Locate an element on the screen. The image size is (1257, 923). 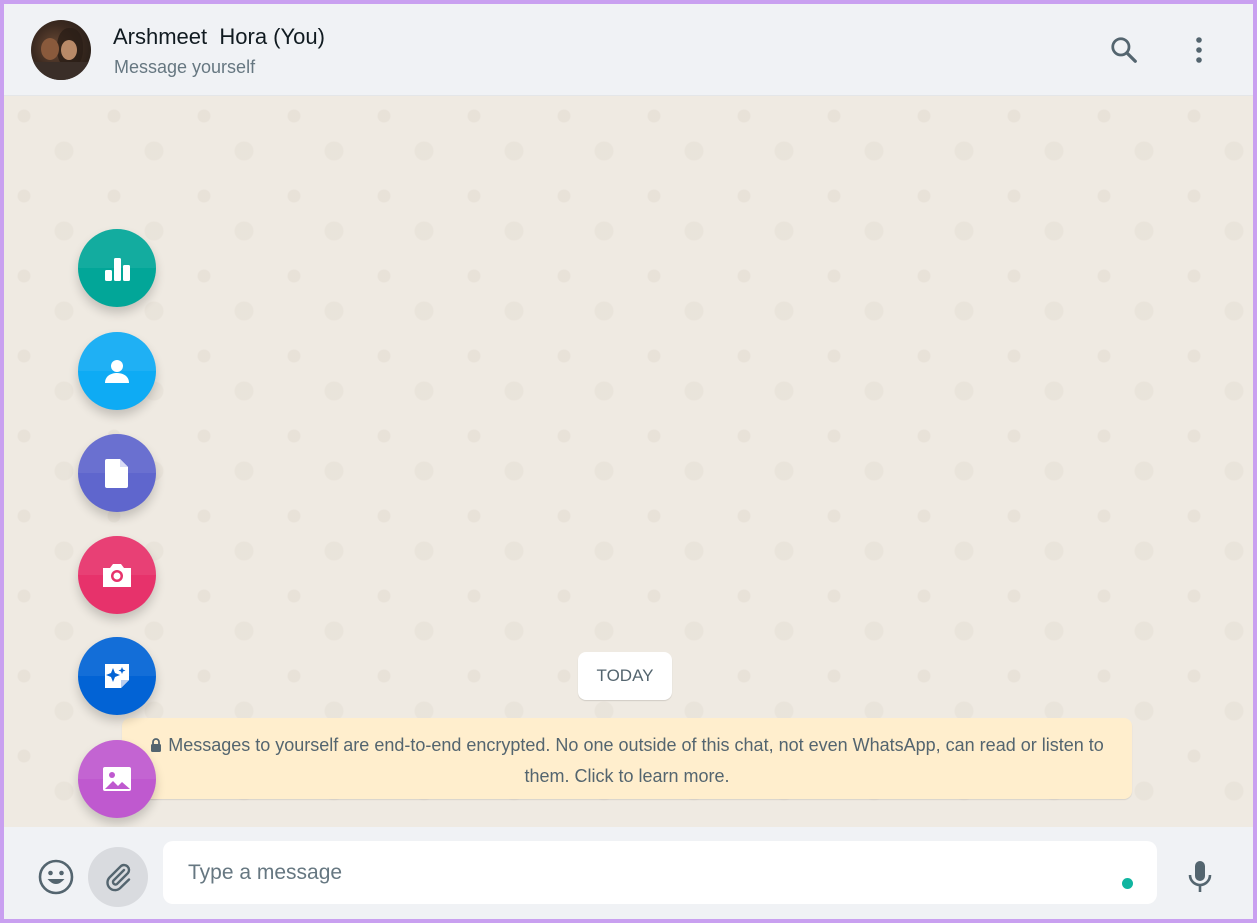
emoji-button is located at coordinates (56, 877).